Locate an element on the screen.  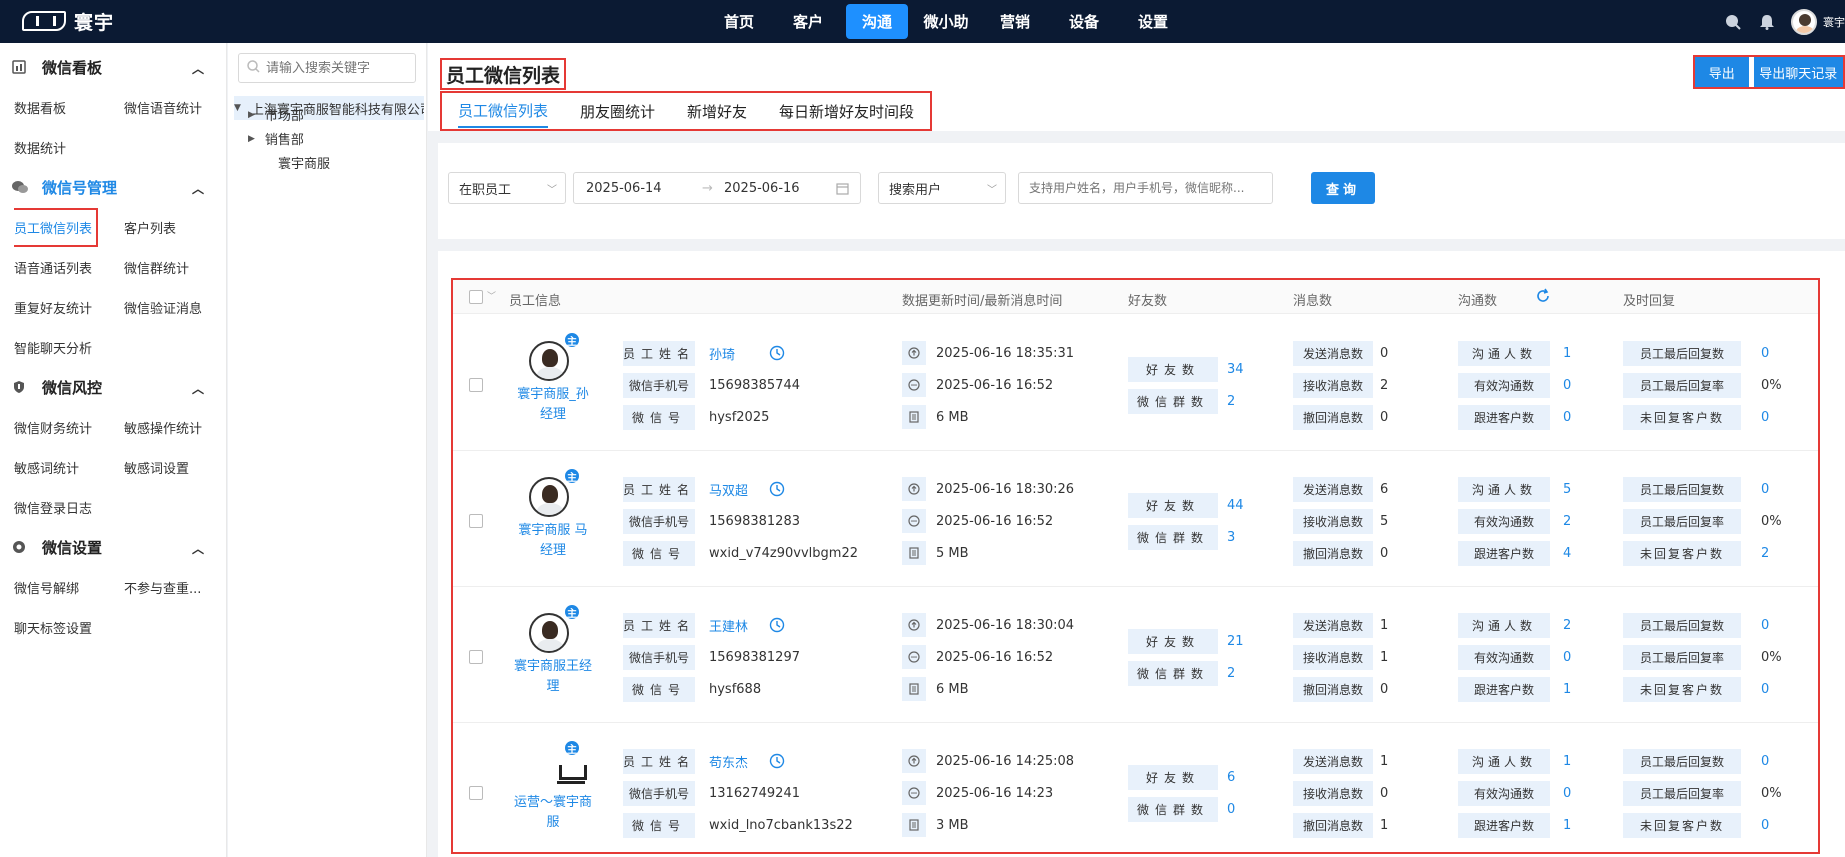
user-search-field is located at coordinates (1145, 188).